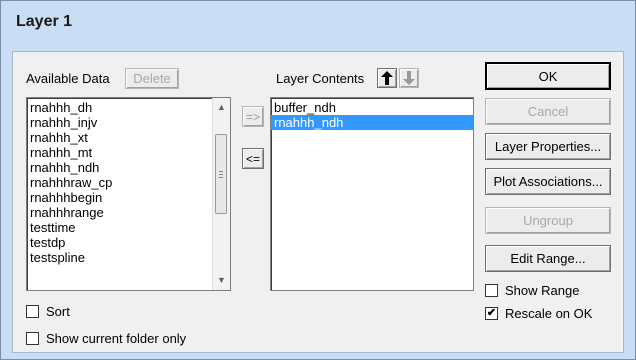 The image size is (636, 360). What do you see at coordinates (491, 290) in the screenshot?
I see `show-range-box` at bounding box center [491, 290].